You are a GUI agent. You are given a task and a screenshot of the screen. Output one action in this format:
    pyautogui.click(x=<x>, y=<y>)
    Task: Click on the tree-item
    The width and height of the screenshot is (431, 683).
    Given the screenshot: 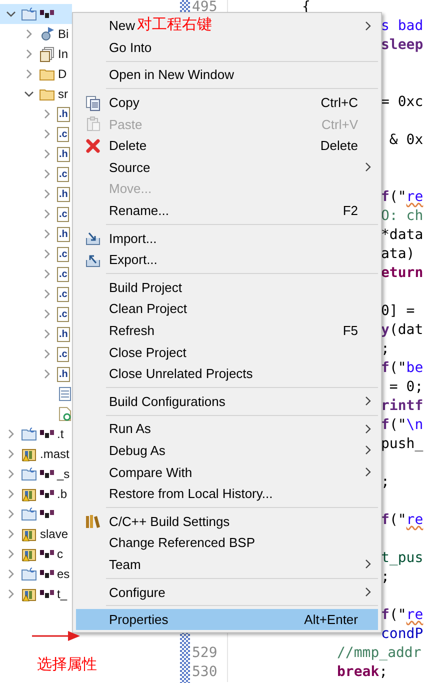 What is the action you would take?
    pyautogui.click(x=36, y=14)
    